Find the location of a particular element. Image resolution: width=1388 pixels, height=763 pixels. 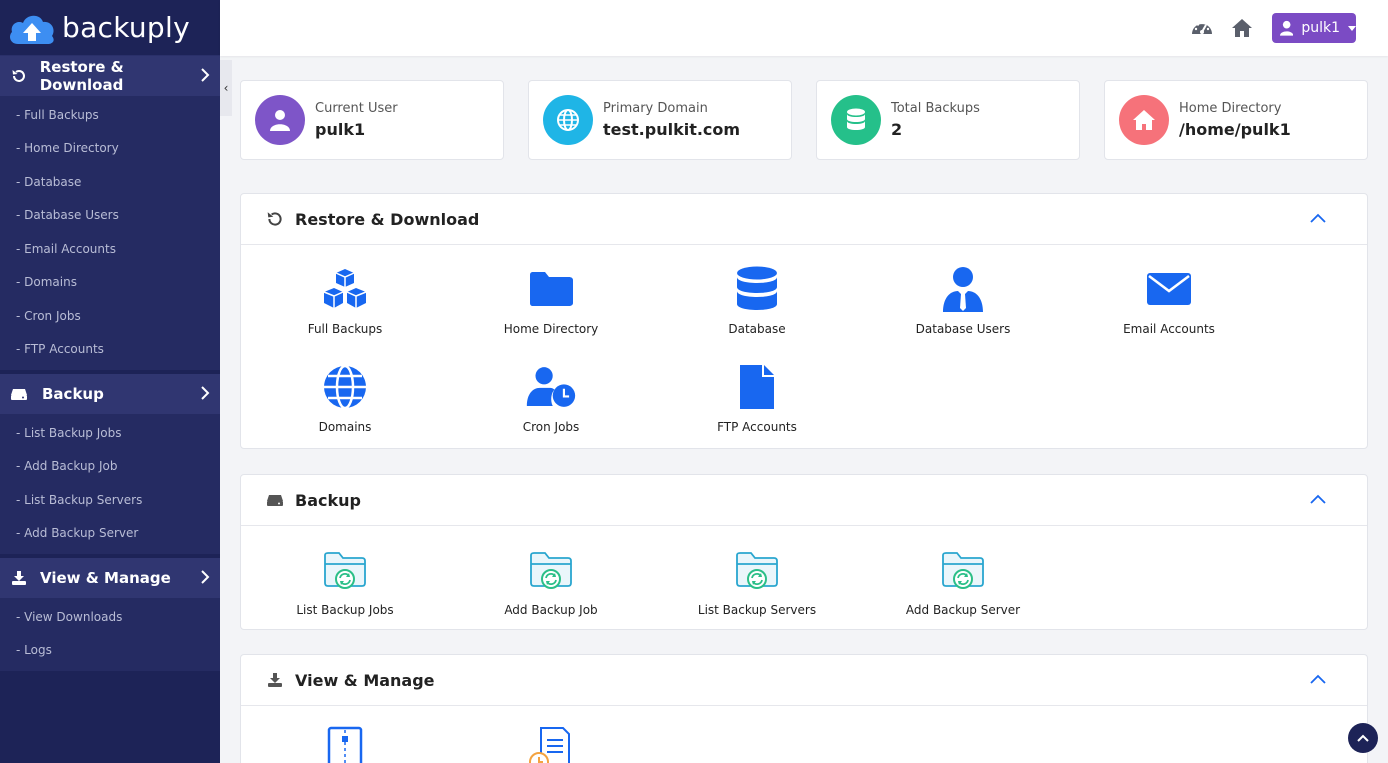

scroll-to-top-button is located at coordinates (1363, 738).